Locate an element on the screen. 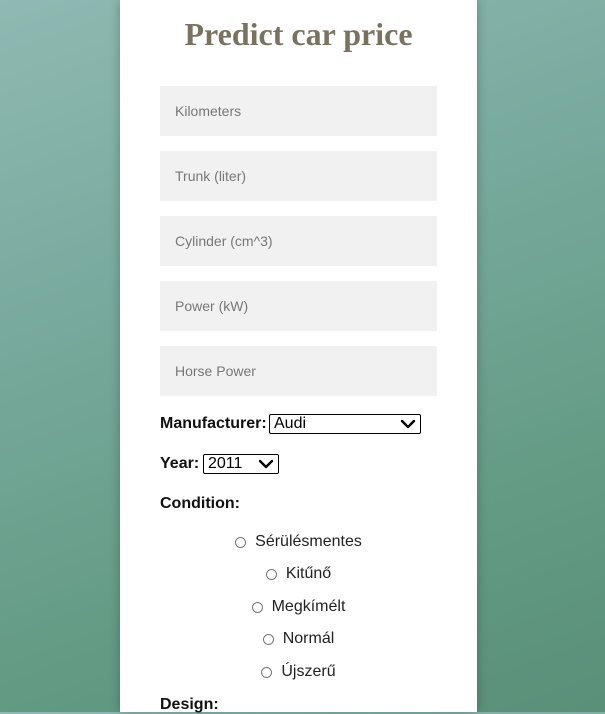 This screenshot has width=605, height=714. cylinder-input is located at coordinates (298, 241).